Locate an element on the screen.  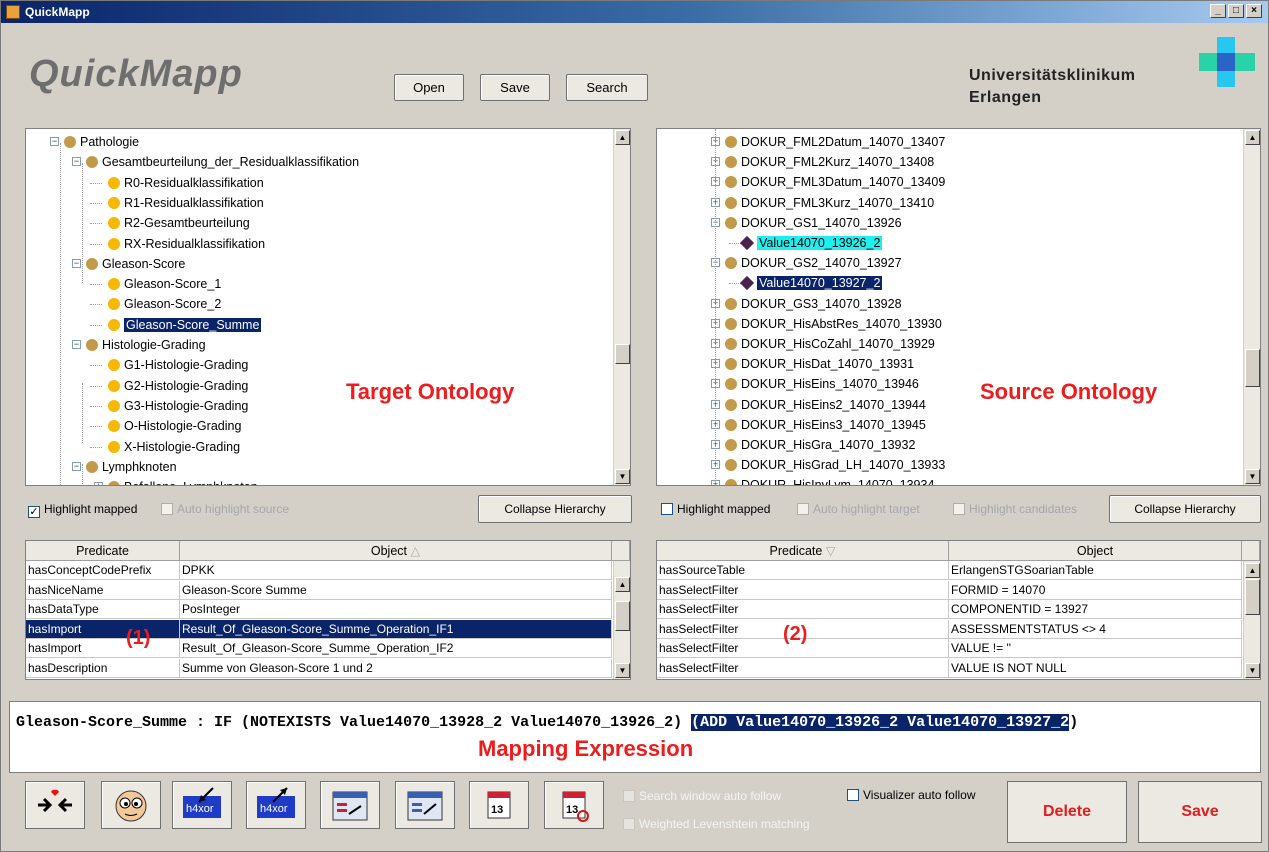
object-cell: DPKK is located at coordinates (396, 570).